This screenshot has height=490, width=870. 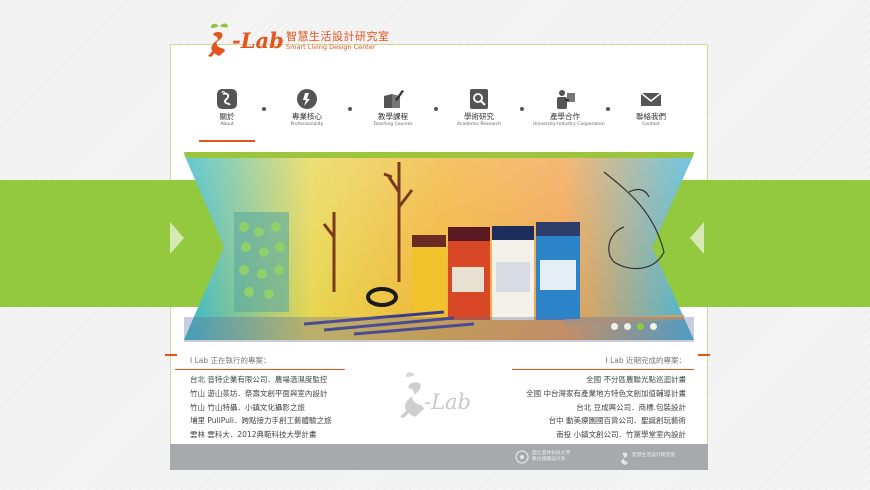 What do you see at coordinates (448, 402) in the screenshot?
I see `center-logo-wordmark: -Lab` at bounding box center [448, 402].